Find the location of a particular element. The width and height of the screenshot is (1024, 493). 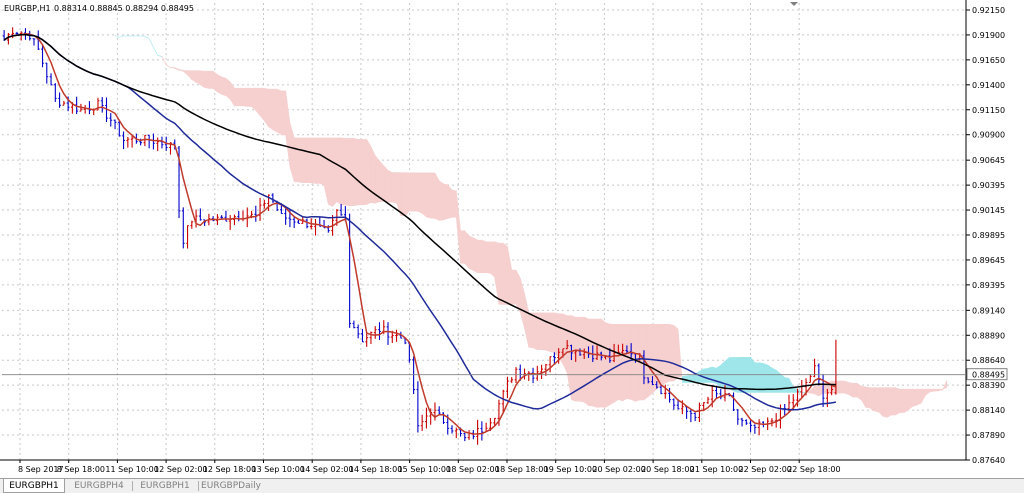

x-axis-tick-label: 15 Sep 10:00 is located at coordinates (424, 469).